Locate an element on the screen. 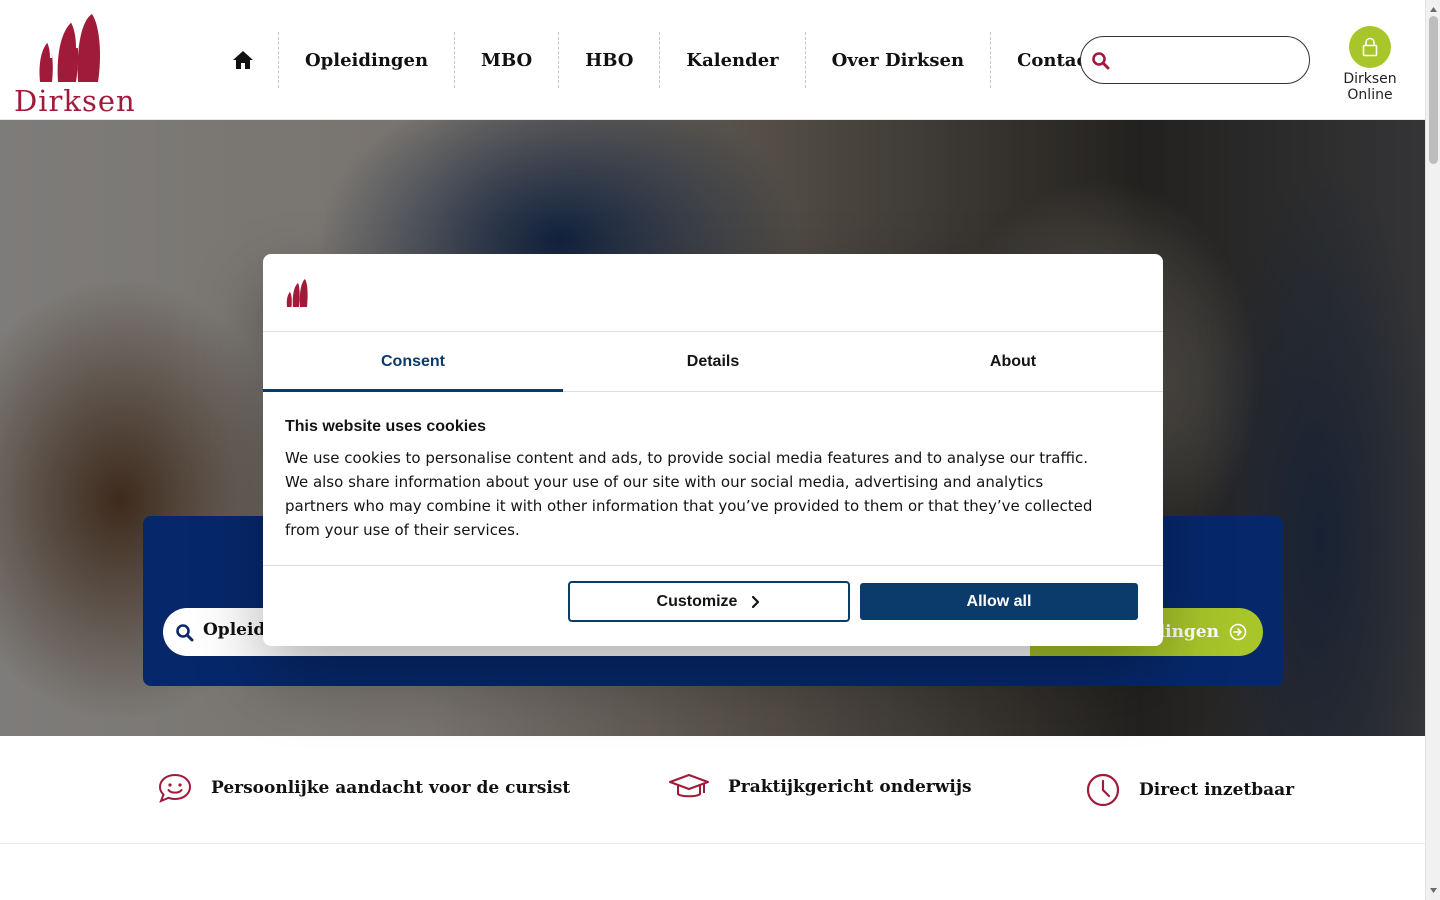 The image size is (1440, 900). tab-details: Details is located at coordinates (713, 361).